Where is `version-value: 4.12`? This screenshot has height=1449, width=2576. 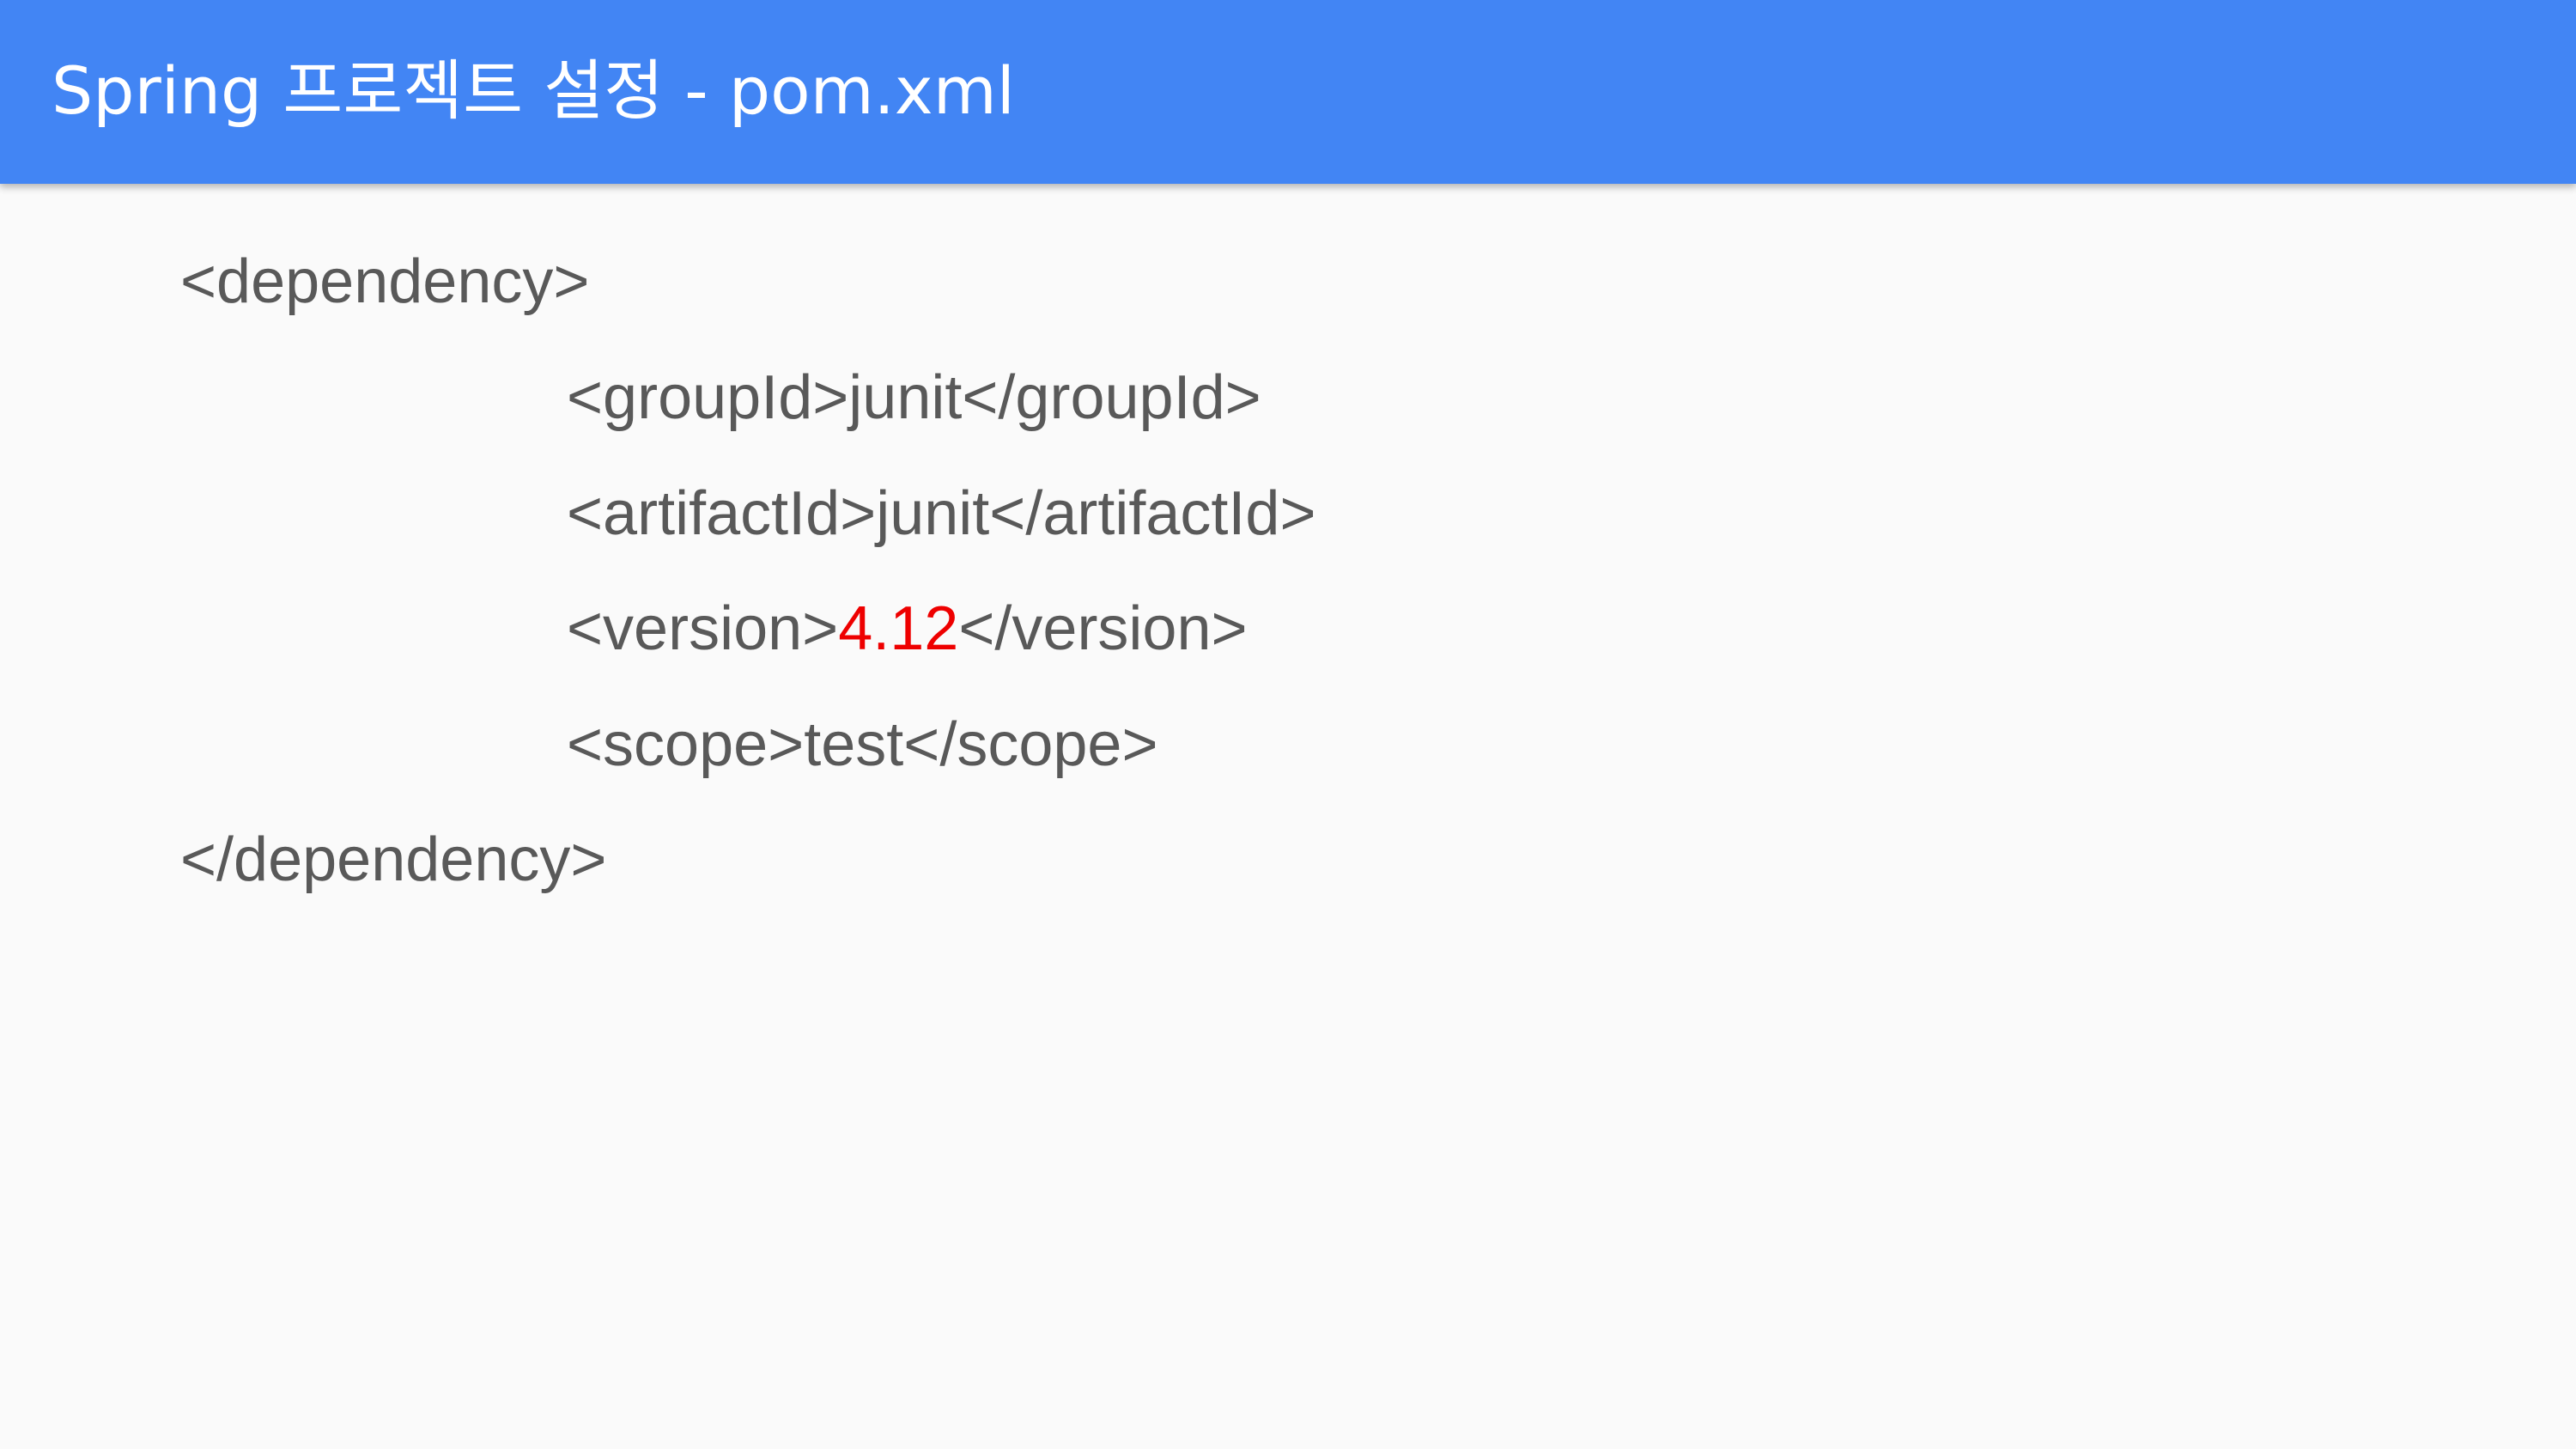
version-value: 4.12 is located at coordinates (899, 628).